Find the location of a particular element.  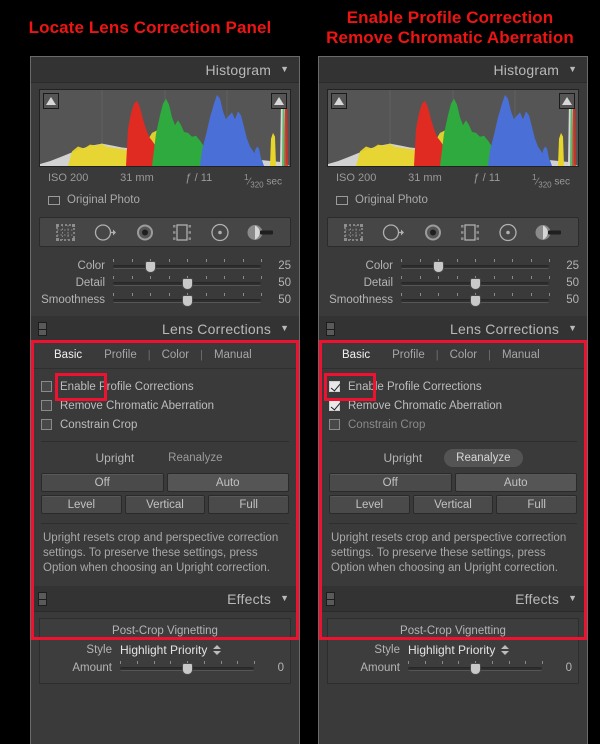

upright-level-button: Level is located at coordinates (369, 505).